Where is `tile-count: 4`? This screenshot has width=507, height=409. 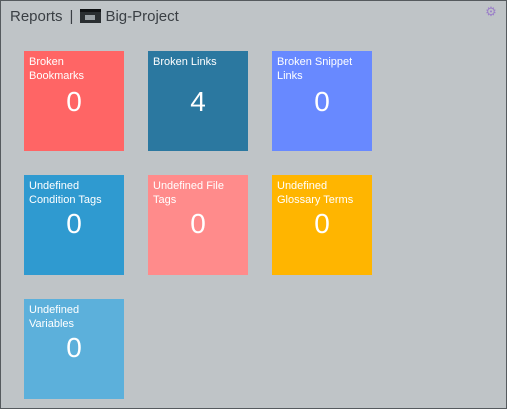
tile-count: 4 is located at coordinates (198, 101).